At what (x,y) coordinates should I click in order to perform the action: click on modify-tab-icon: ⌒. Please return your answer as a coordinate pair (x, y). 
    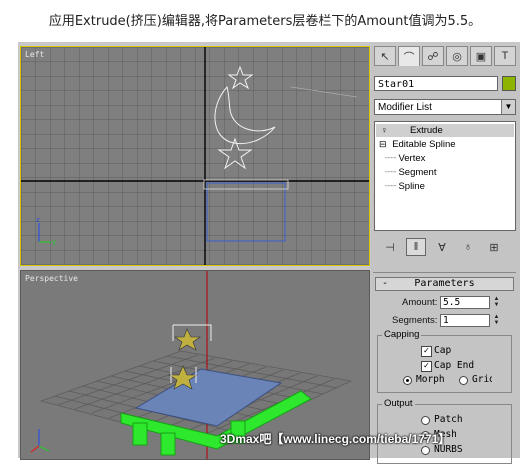
    Looking at the image, I should click on (409, 56).